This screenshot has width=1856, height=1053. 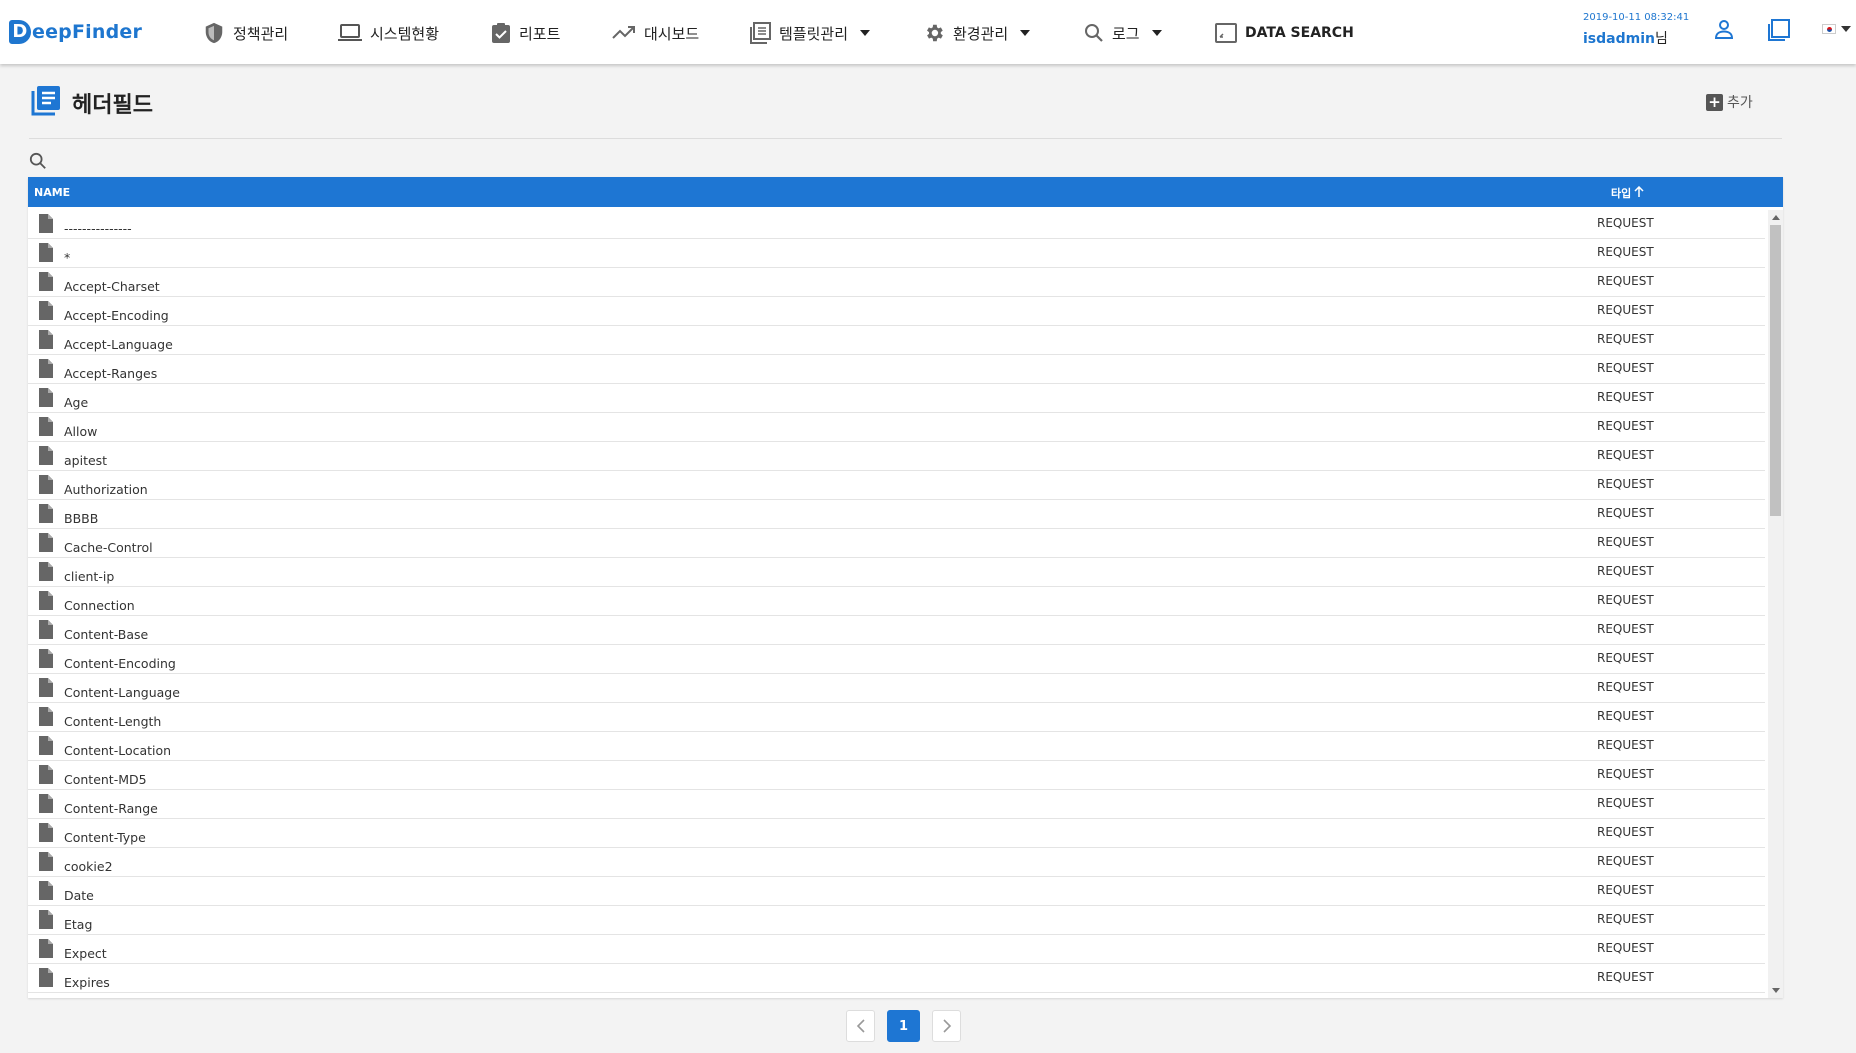 I want to click on table-row: Content-Base REQUEST, so click(x=896, y=630).